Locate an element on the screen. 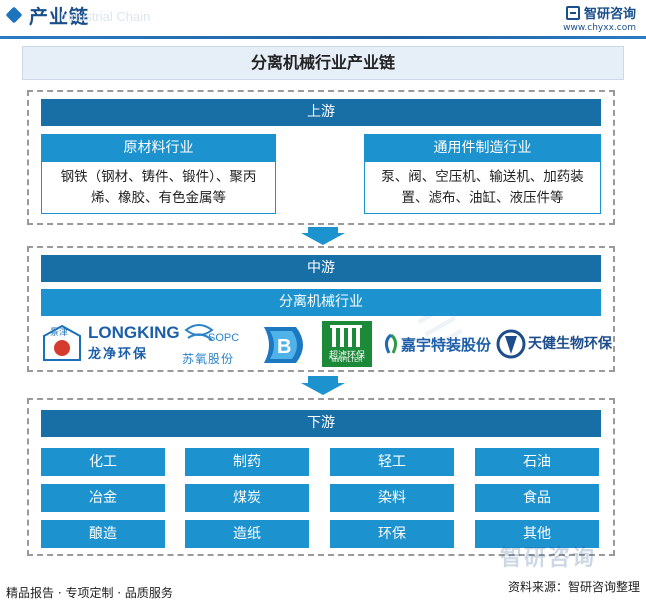 The image size is (646, 604). minfilter-logo-sub: MINFILTER is located at coordinates (347, 361).